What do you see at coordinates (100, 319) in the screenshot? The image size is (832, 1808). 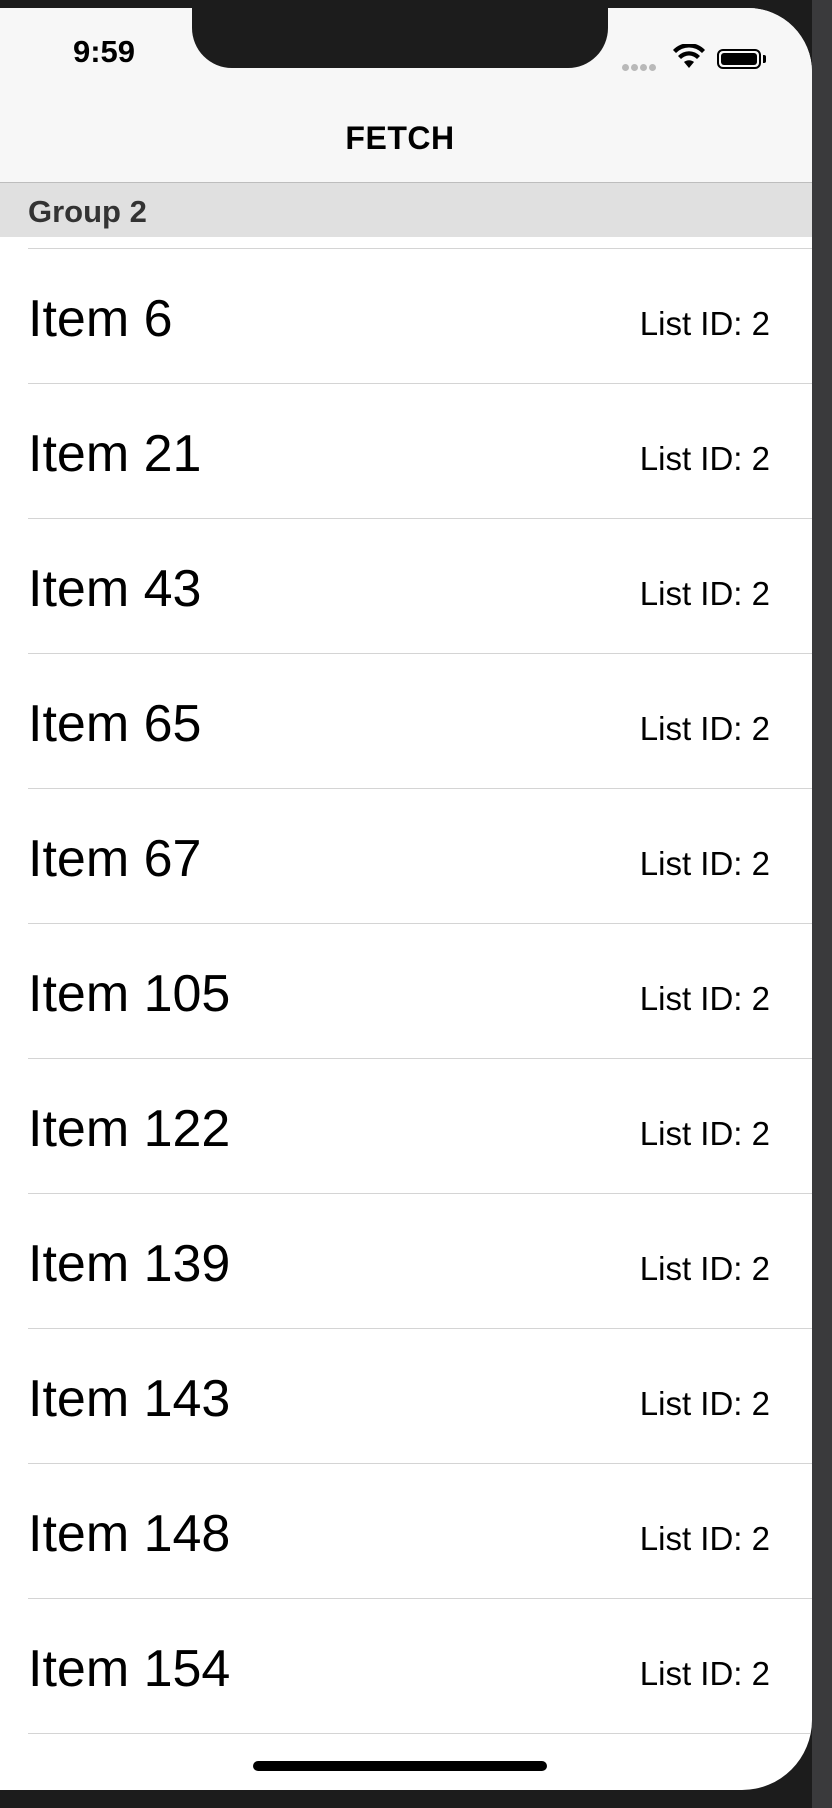 I see `item-name: Item 6` at bounding box center [100, 319].